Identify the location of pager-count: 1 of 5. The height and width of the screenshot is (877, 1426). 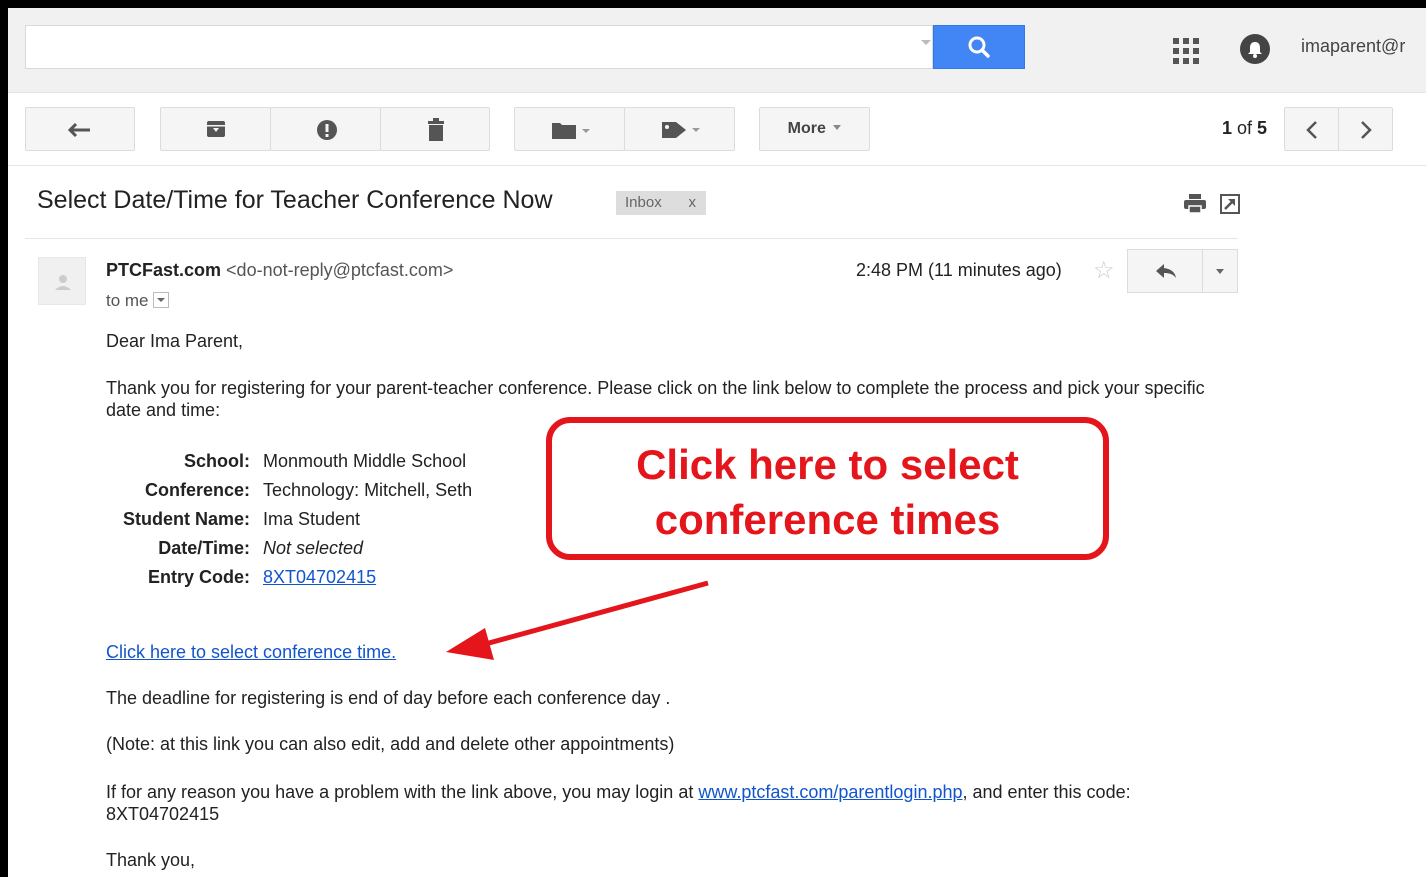
(1244, 128).